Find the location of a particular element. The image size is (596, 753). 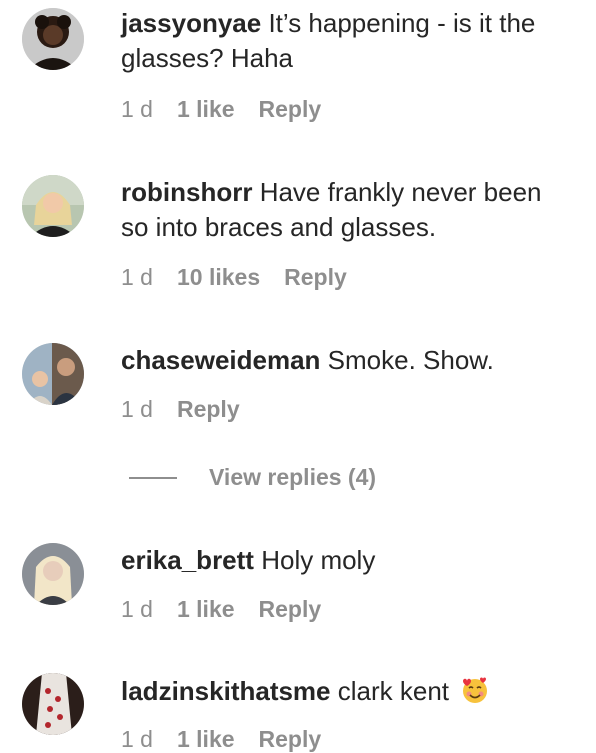

comment-username: erika_brett is located at coordinates (187, 560).